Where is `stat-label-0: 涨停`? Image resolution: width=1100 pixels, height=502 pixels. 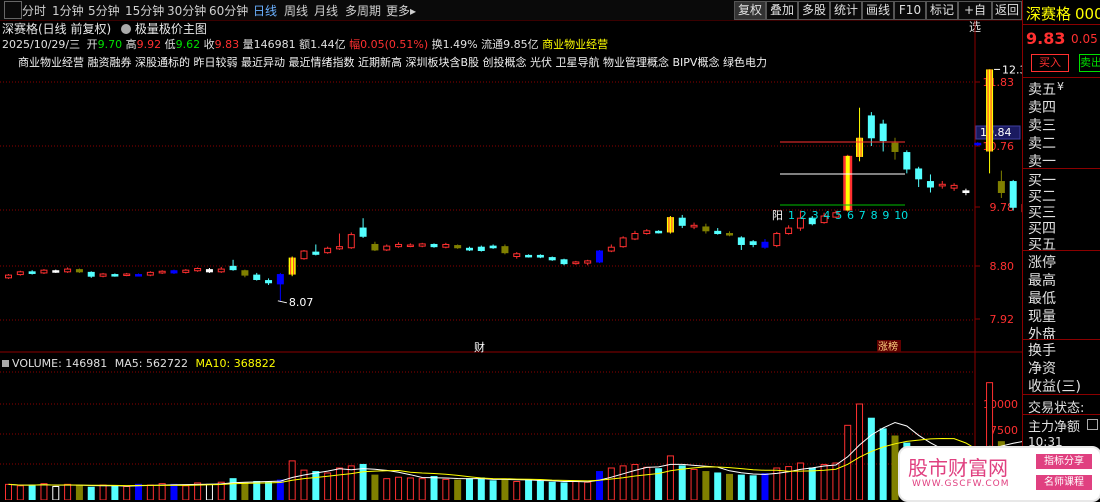 stat-label-0: 涨停 is located at coordinates (1042, 263).